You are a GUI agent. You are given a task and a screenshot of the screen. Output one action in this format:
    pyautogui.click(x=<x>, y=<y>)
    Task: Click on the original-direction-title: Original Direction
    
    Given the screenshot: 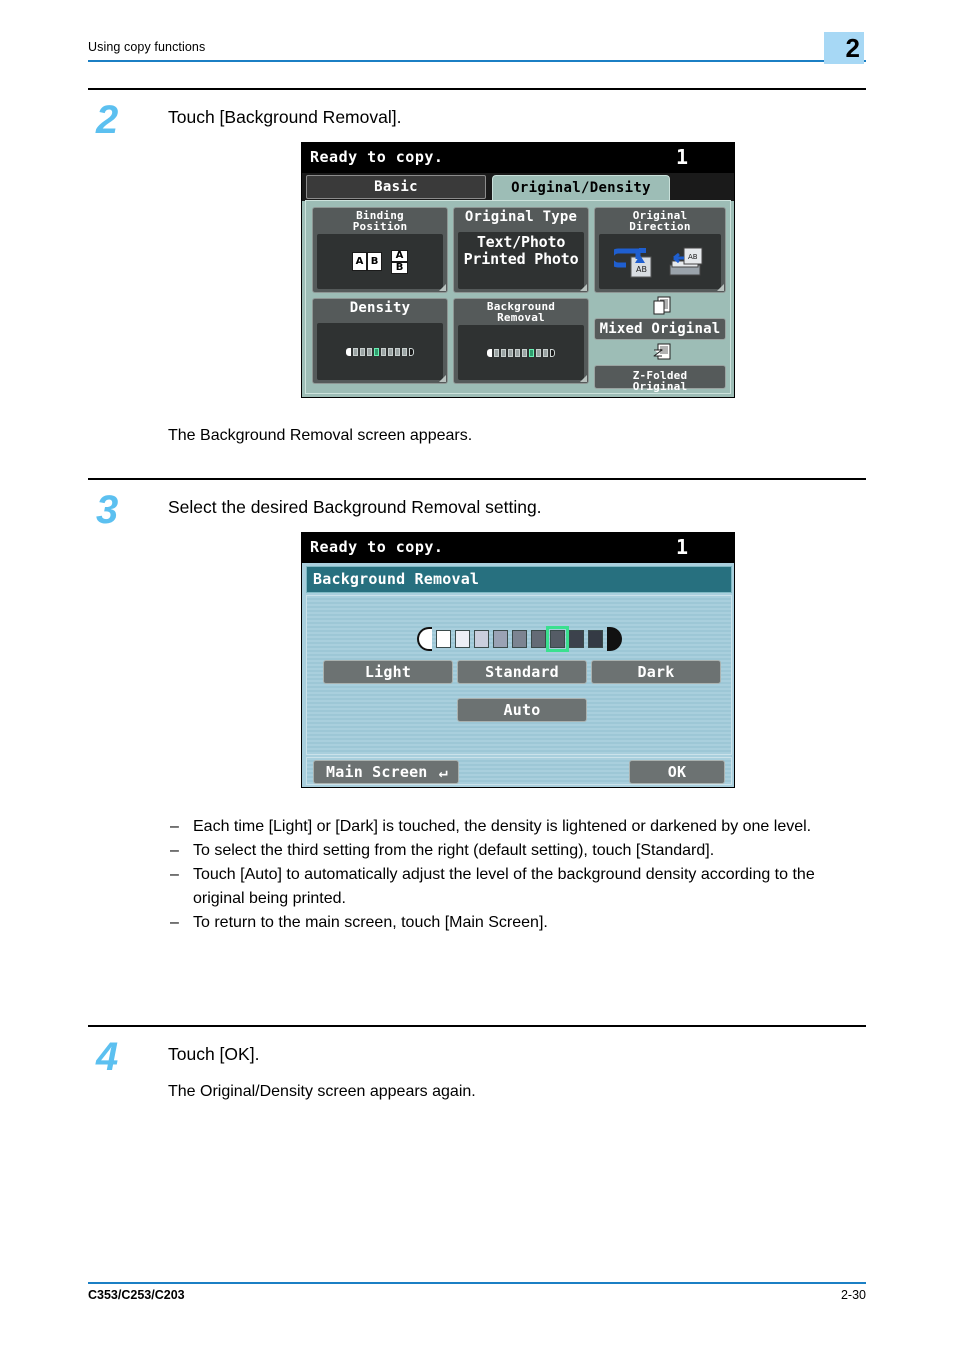 What is the action you would take?
    pyautogui.click(x=660, y=221)
    